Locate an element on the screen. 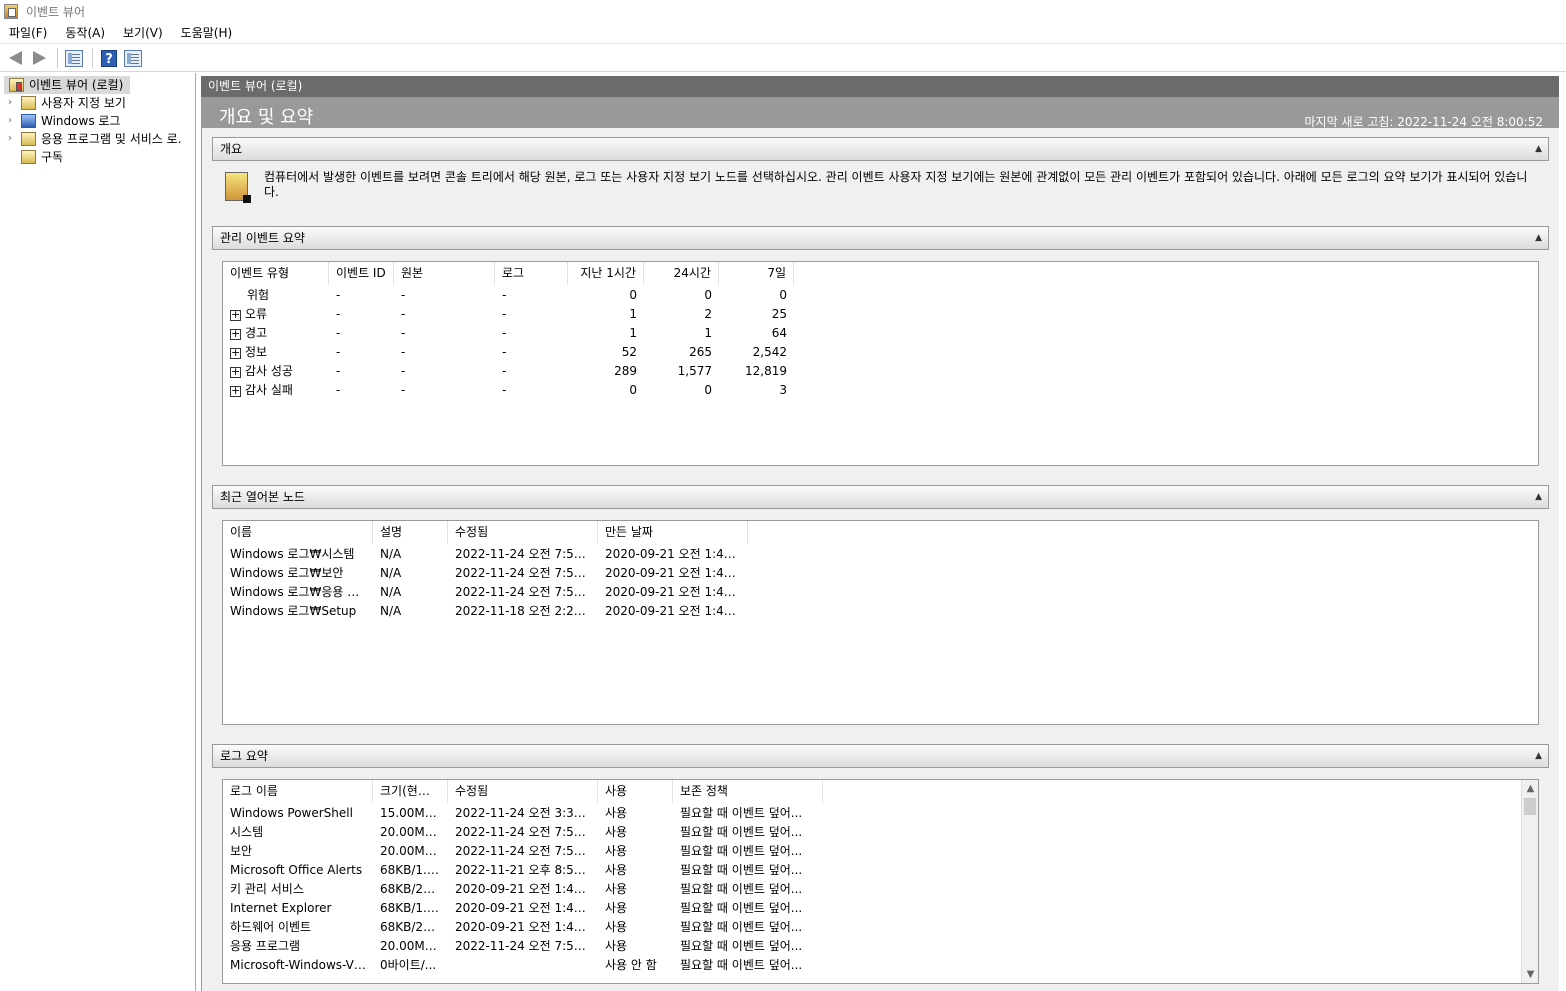  scroll-up-icon: ▲ is located at coordinates (1530, 788).